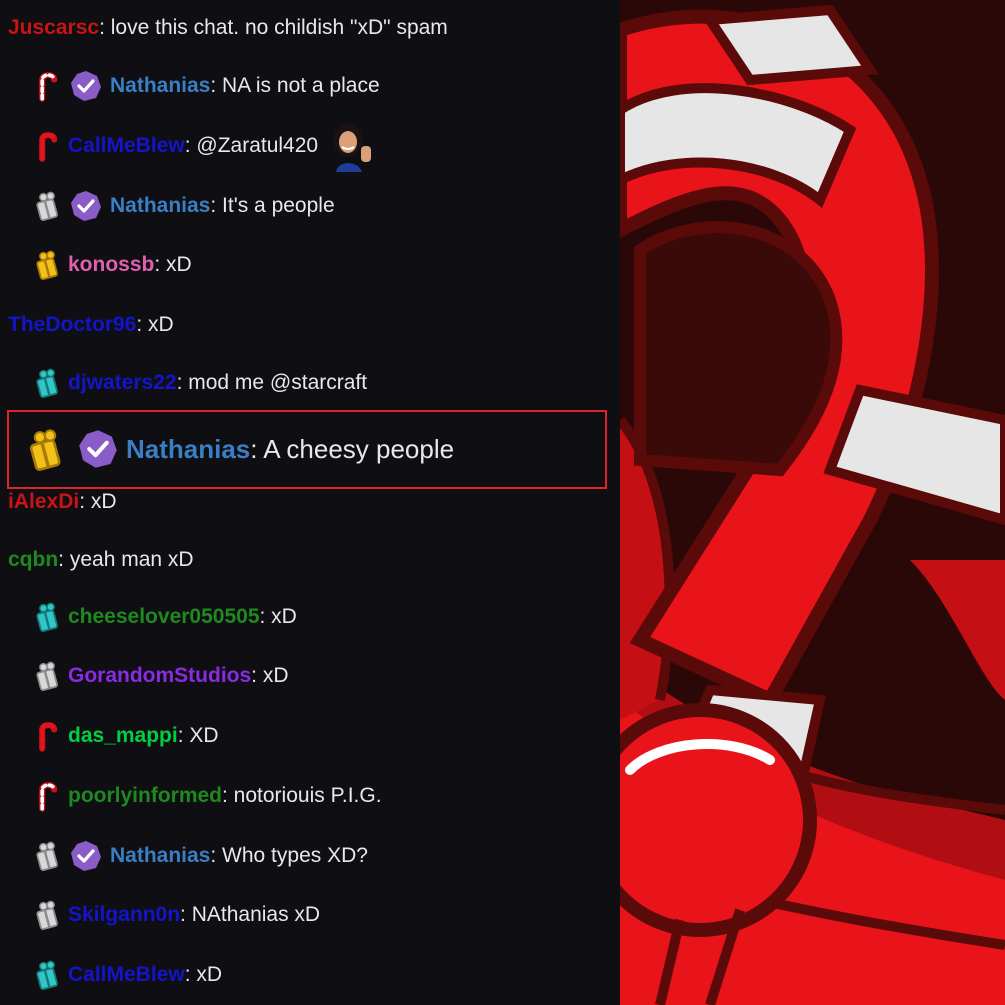 Image resolution: width=1005 pixels, height=1005 pixels. Describe the element at coordinates (310, 975) in the screenshot. I see `chat-message: CallMeBlew: xD` at that location.